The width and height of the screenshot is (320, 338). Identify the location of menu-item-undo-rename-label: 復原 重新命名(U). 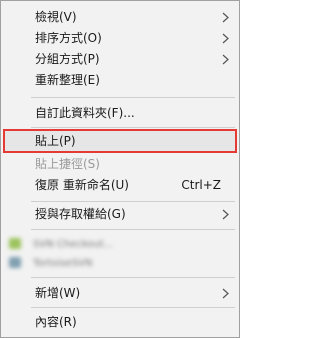
(82, 185).